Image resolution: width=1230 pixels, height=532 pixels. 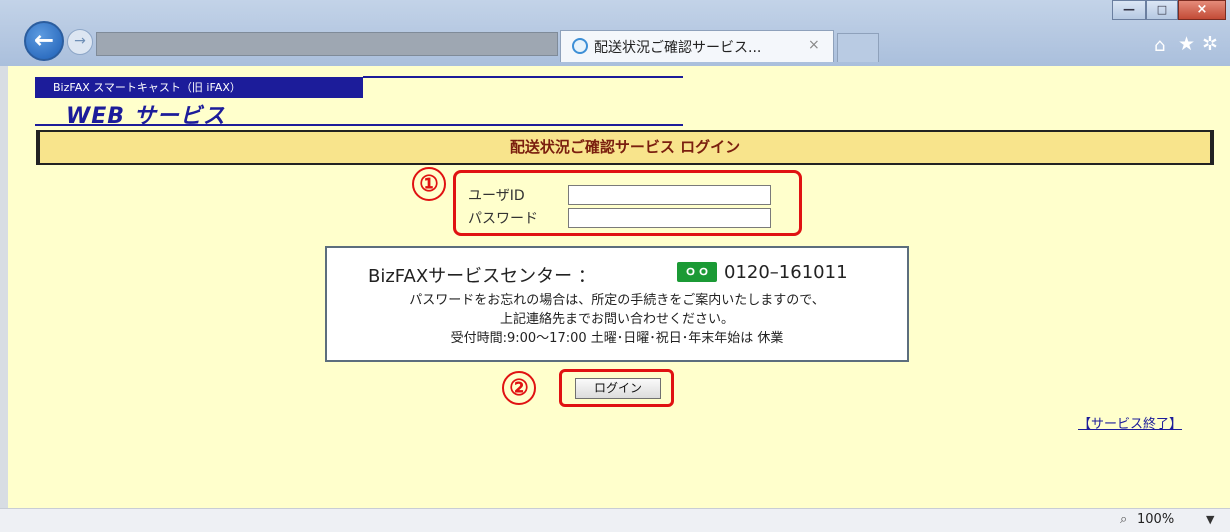 What do you see at coordinates (786, 272) in the screenshot?
I see `service-center-phone: 0120–161011` at bounding box center [786, 272].